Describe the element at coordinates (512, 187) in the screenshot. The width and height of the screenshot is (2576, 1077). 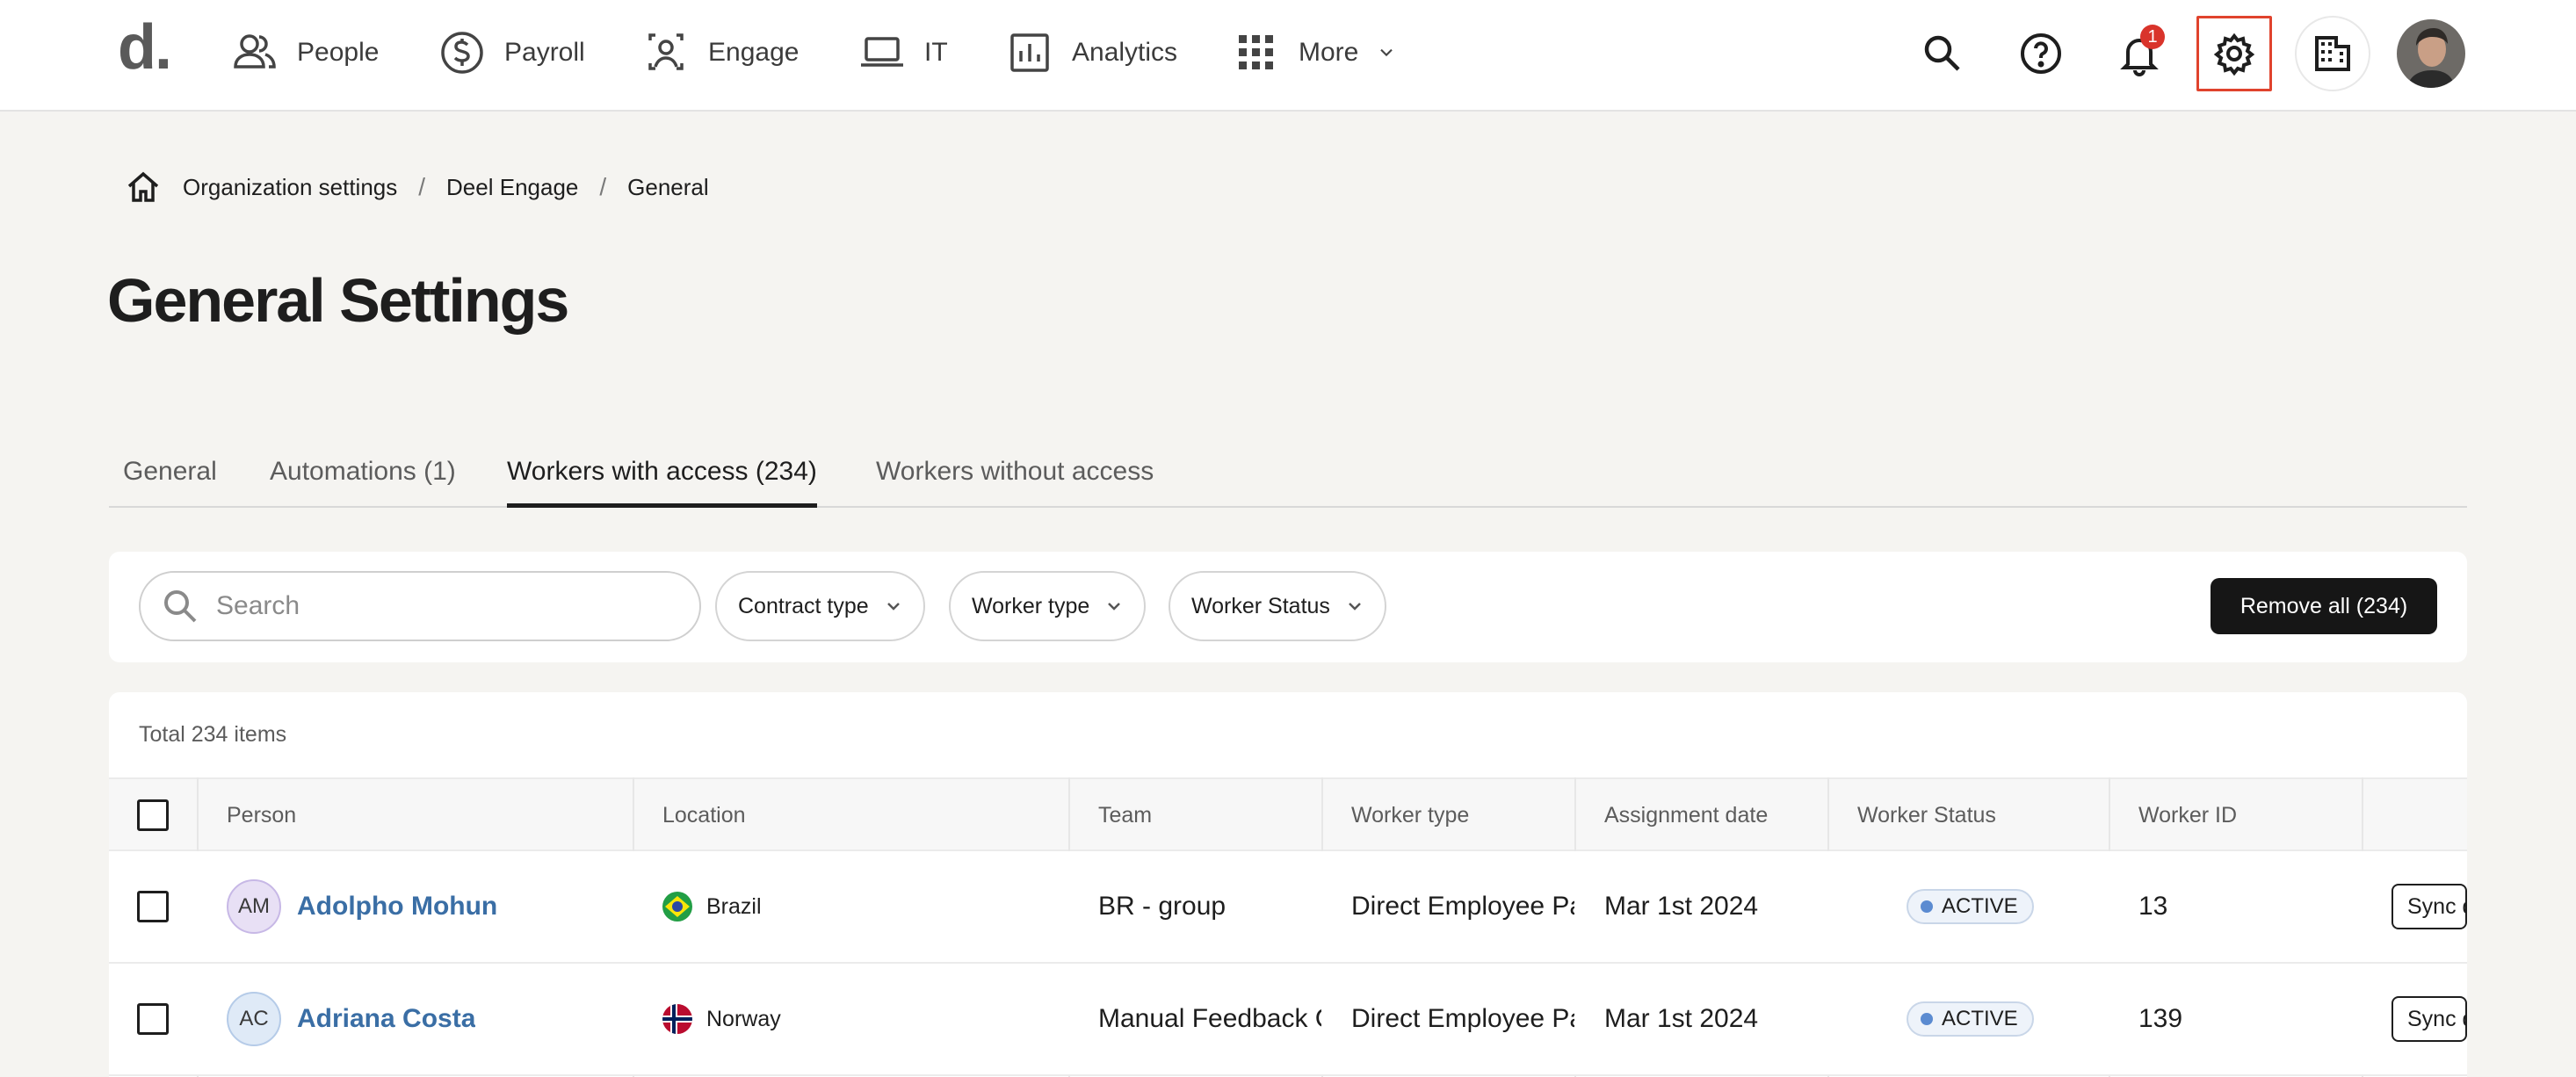
I see `breadcrumb-item-deel-engage: Deel Engage` at that location.